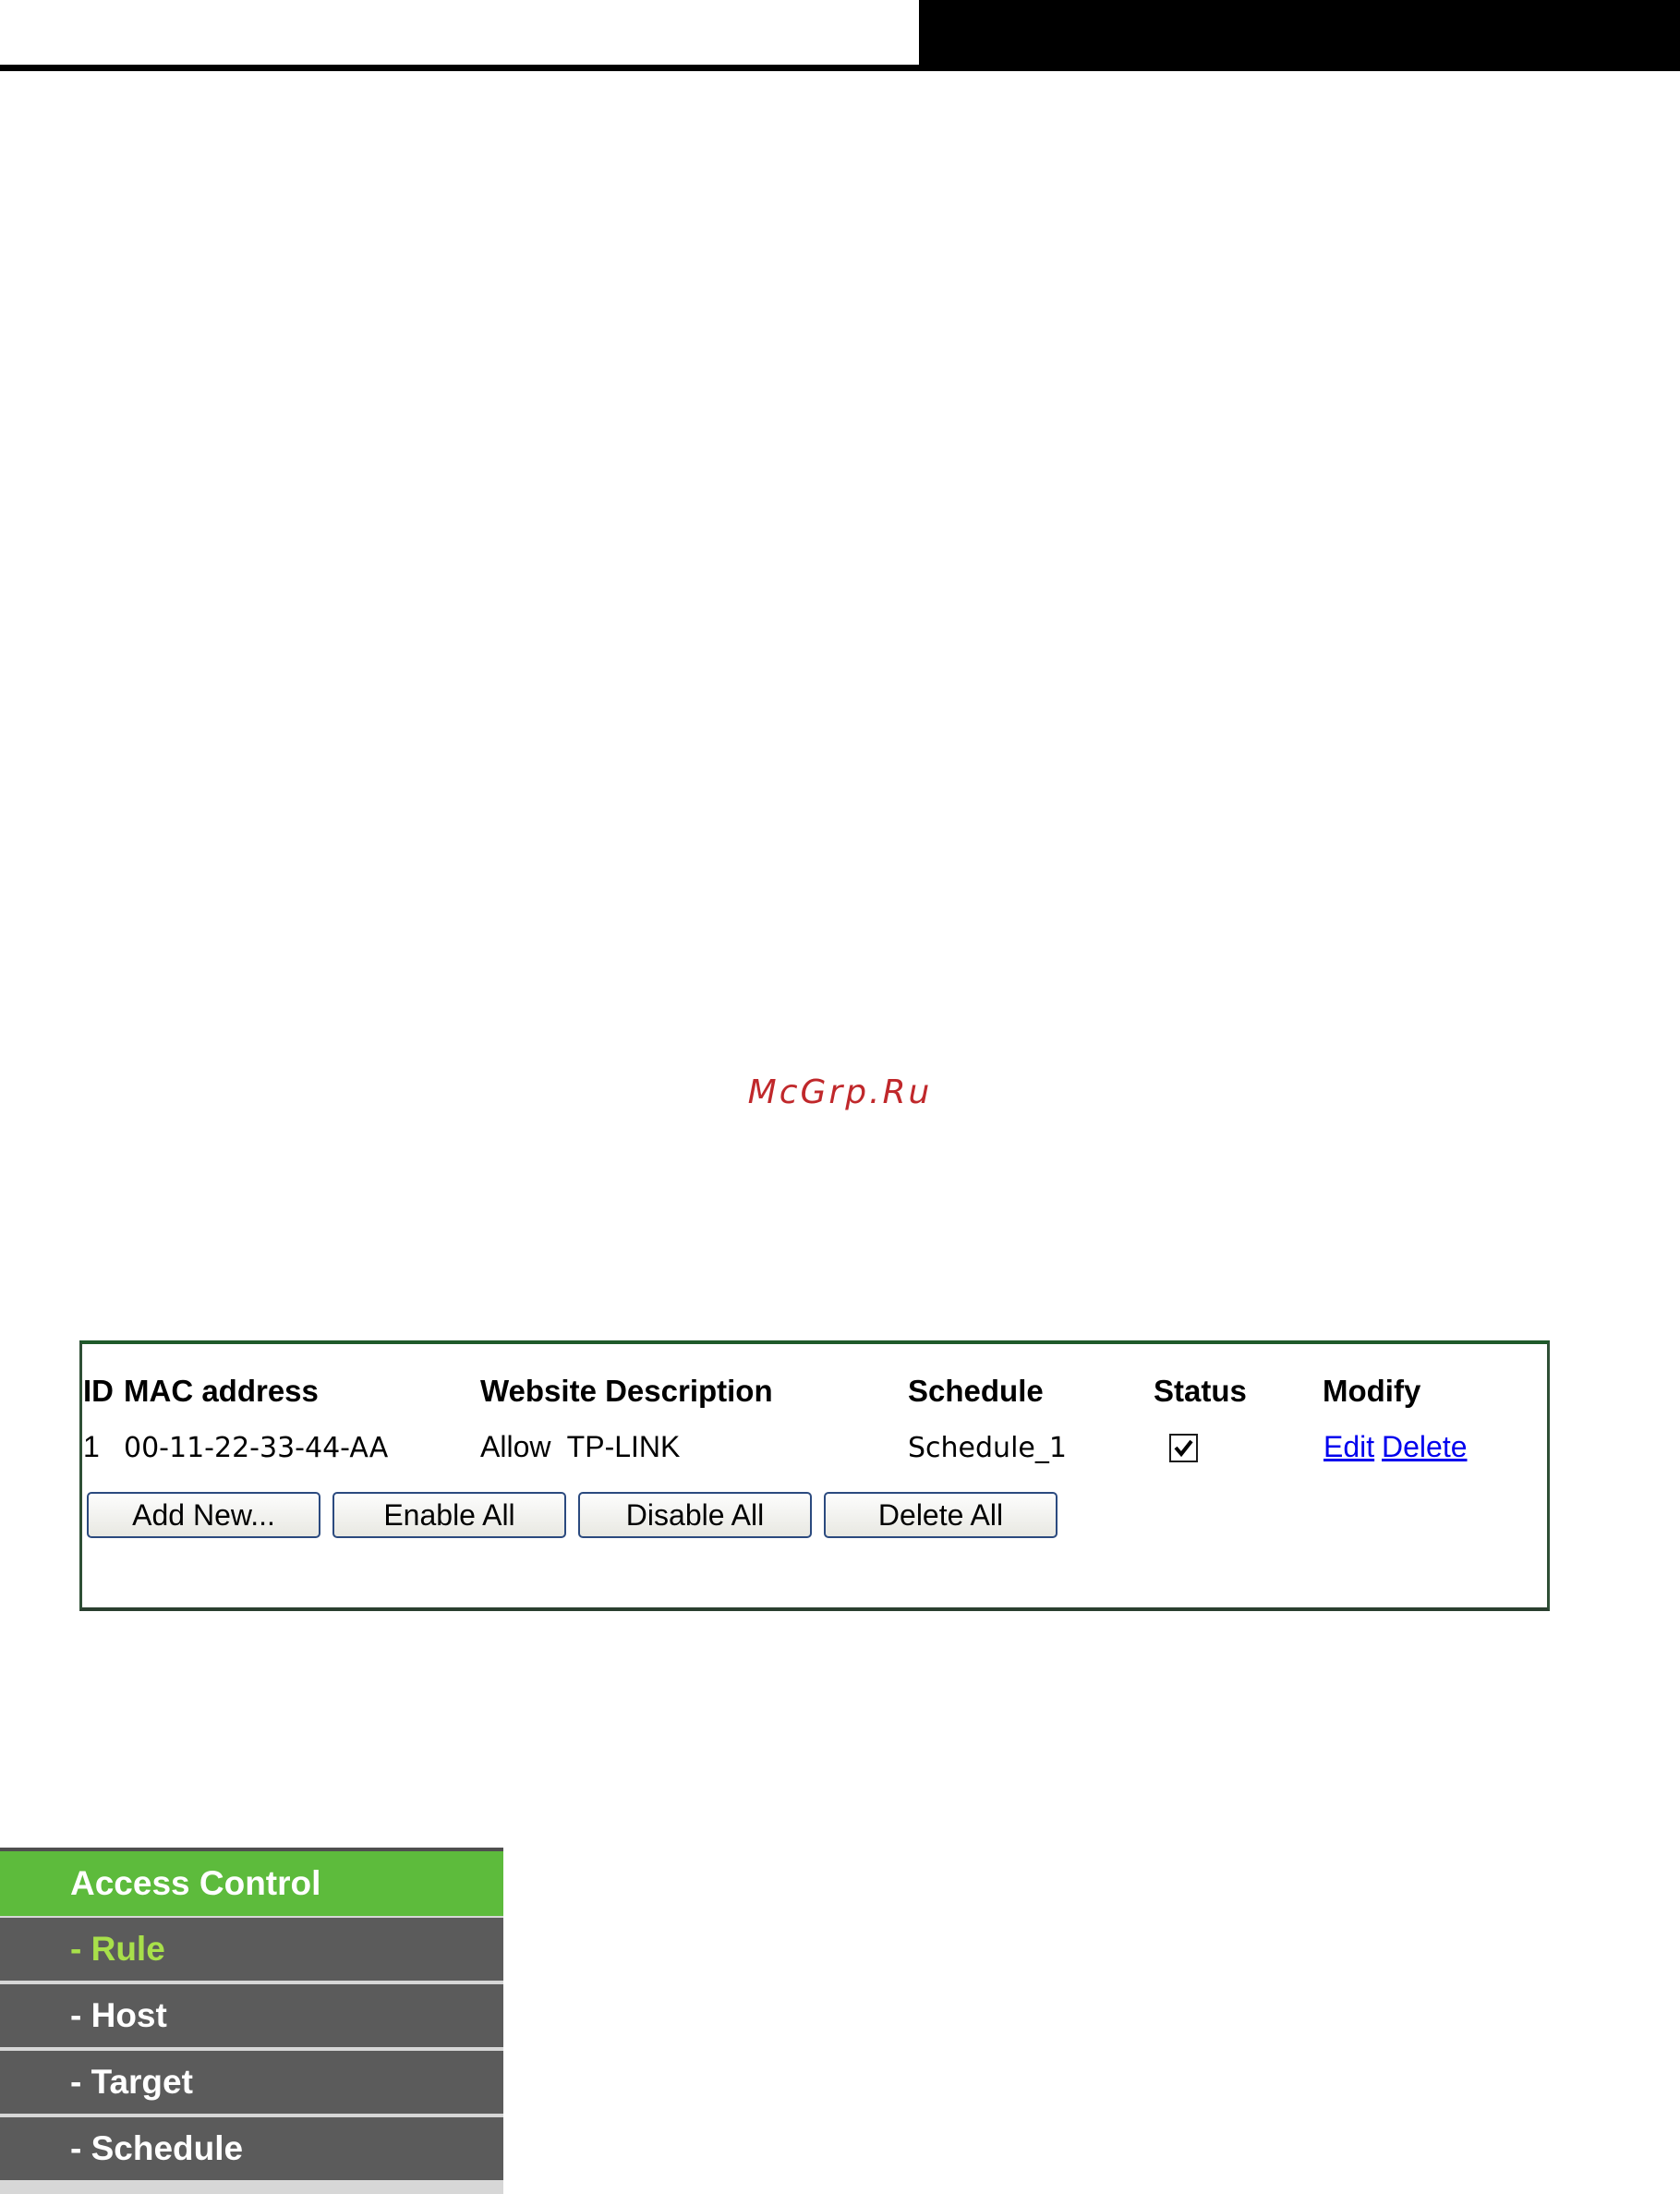  Describe the element at coordinates (1299, 35) in the screenshot. I see `header-block` at that location.